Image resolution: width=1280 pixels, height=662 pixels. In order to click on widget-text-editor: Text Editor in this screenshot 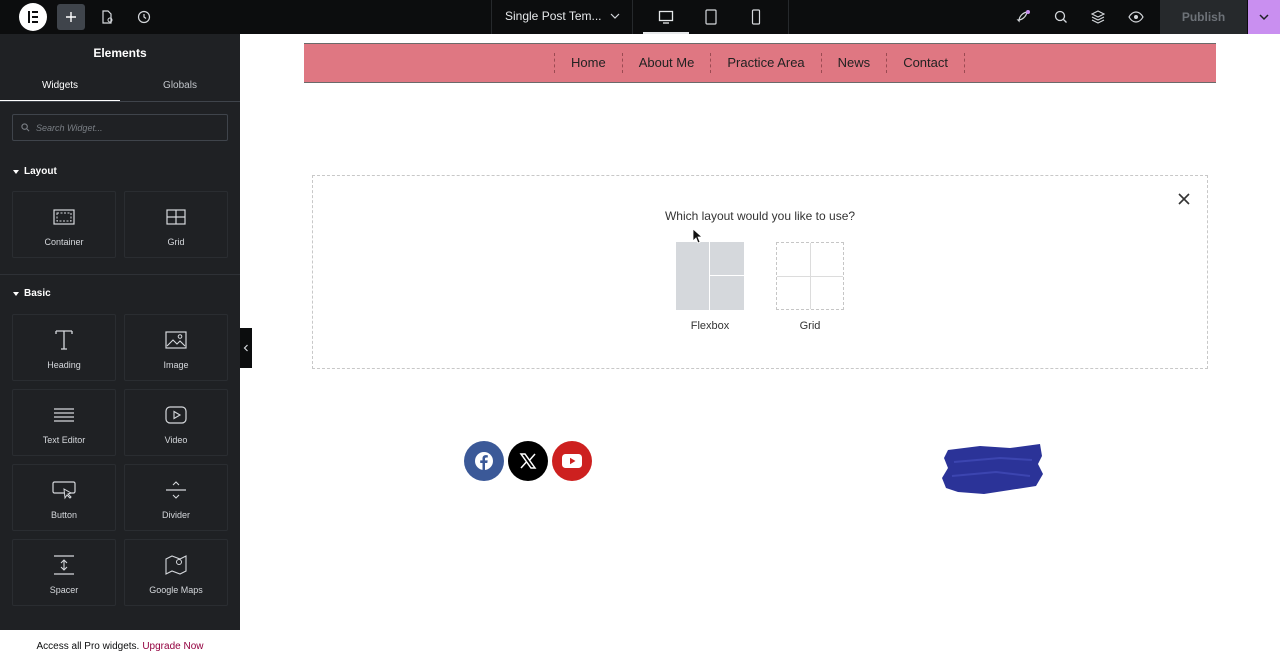, I will do `click(64, 422)`.